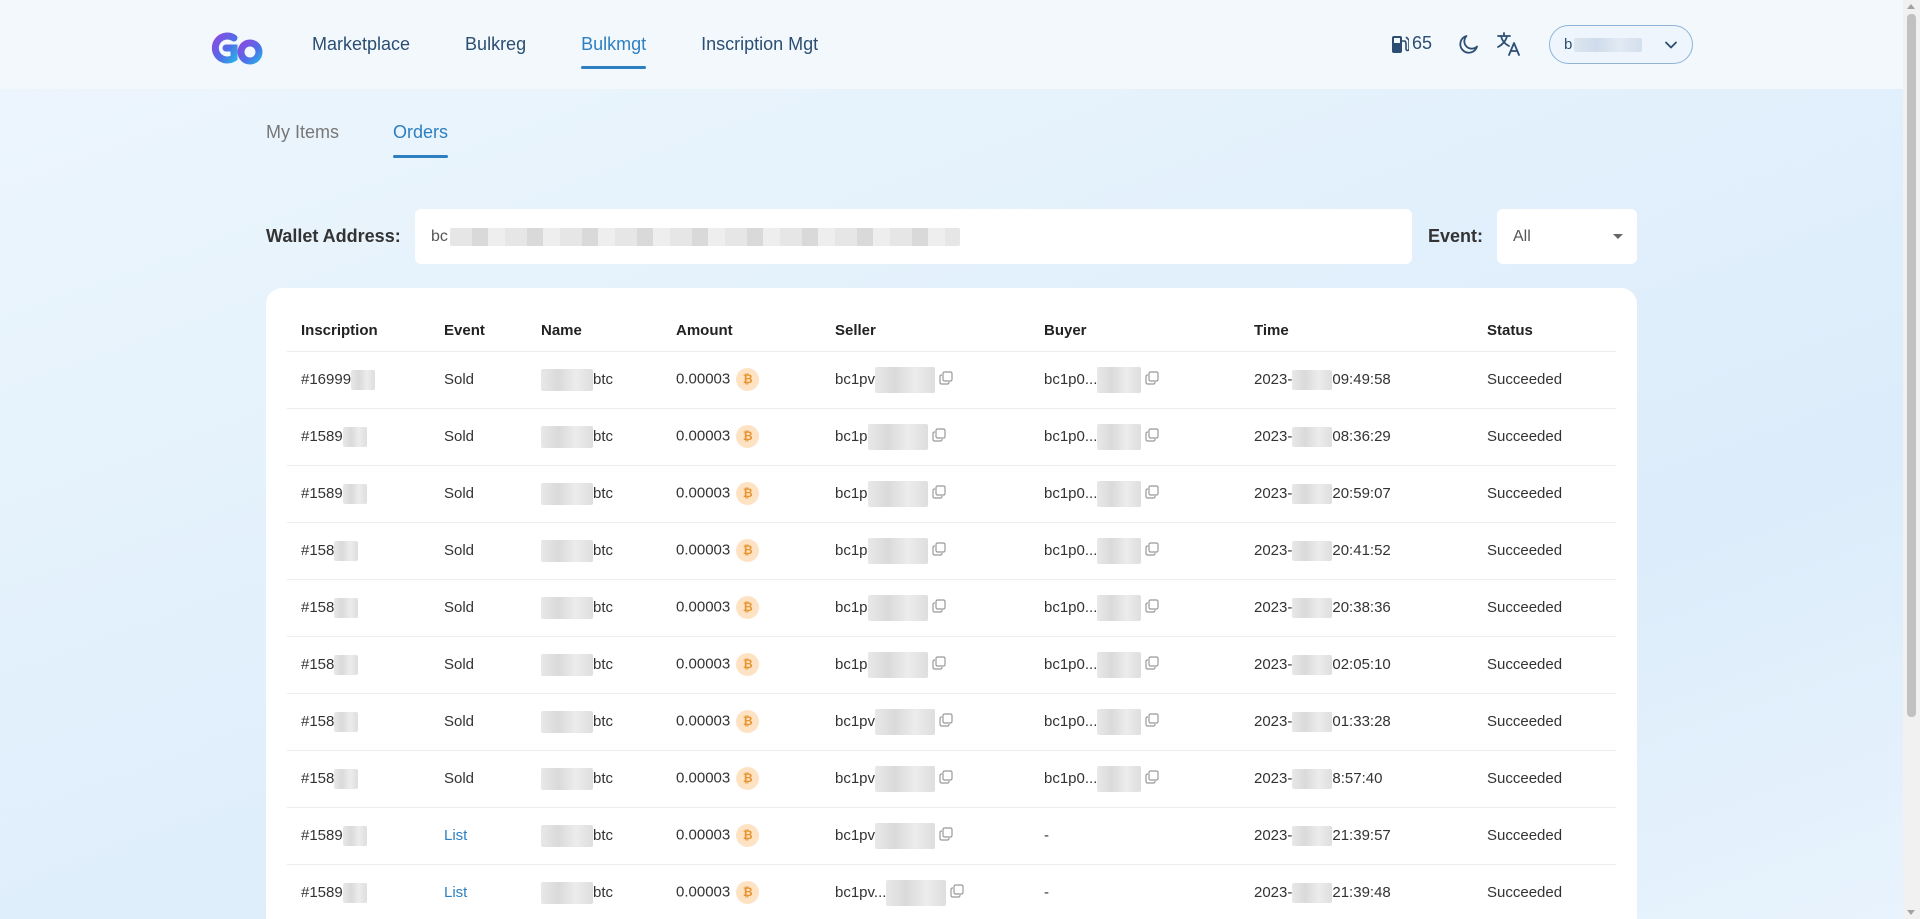  What do you see at coordinates (1361, 493) in the screenshot?
I see `time-suffix: 20:59:07` at bounding box center [1361, 493].